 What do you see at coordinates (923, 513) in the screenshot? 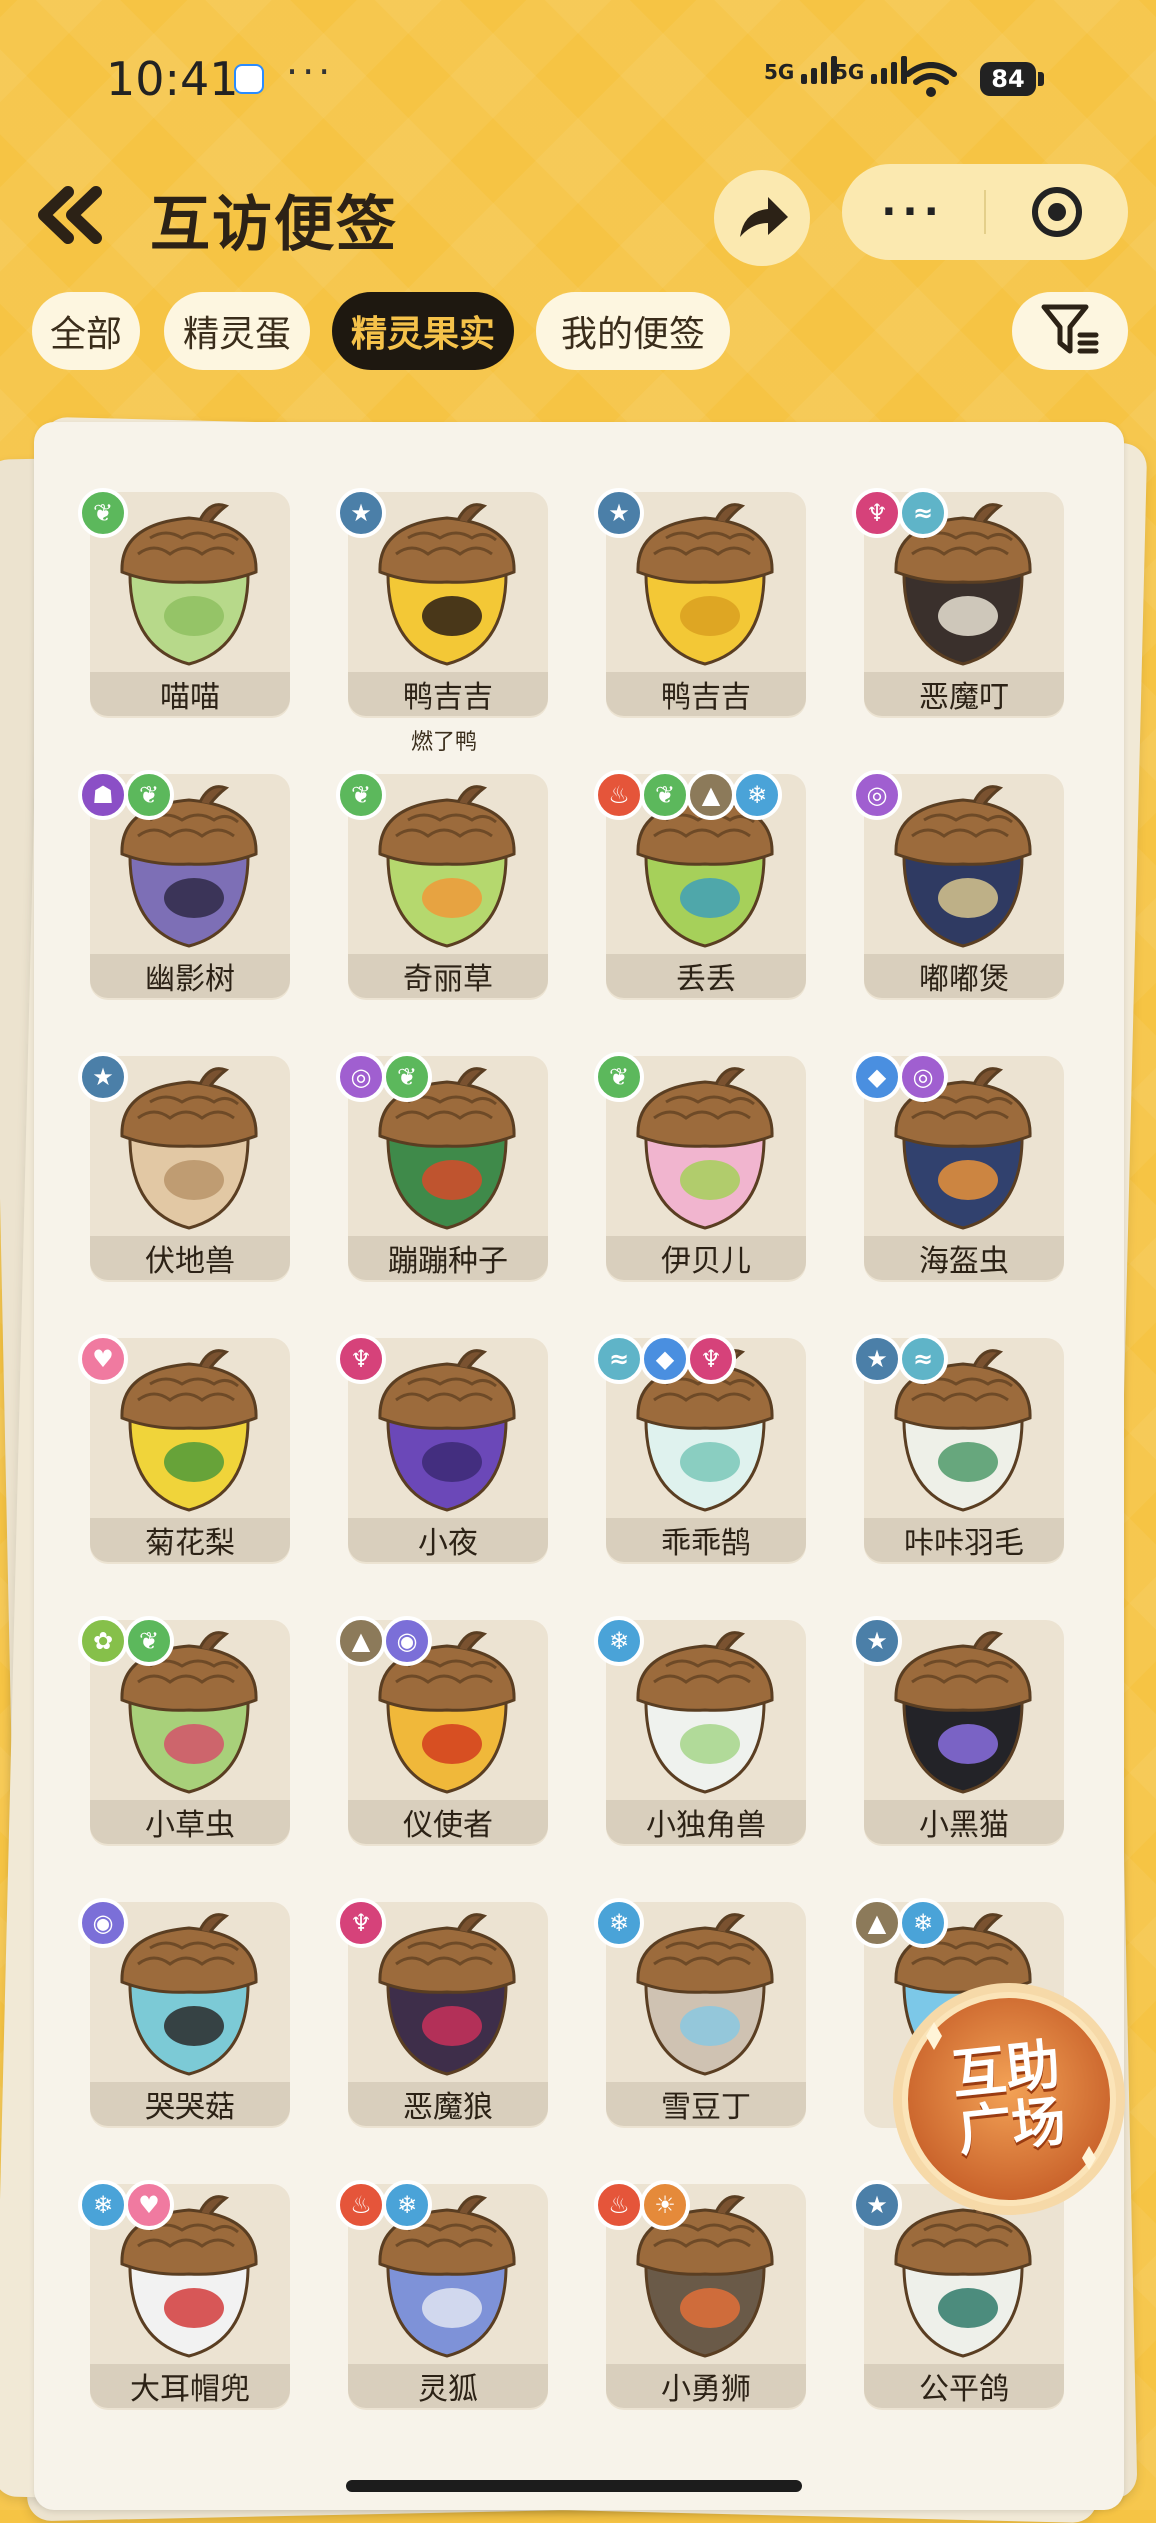
I see `wind-element-icon: ≈` at bounding box center [923, 513].